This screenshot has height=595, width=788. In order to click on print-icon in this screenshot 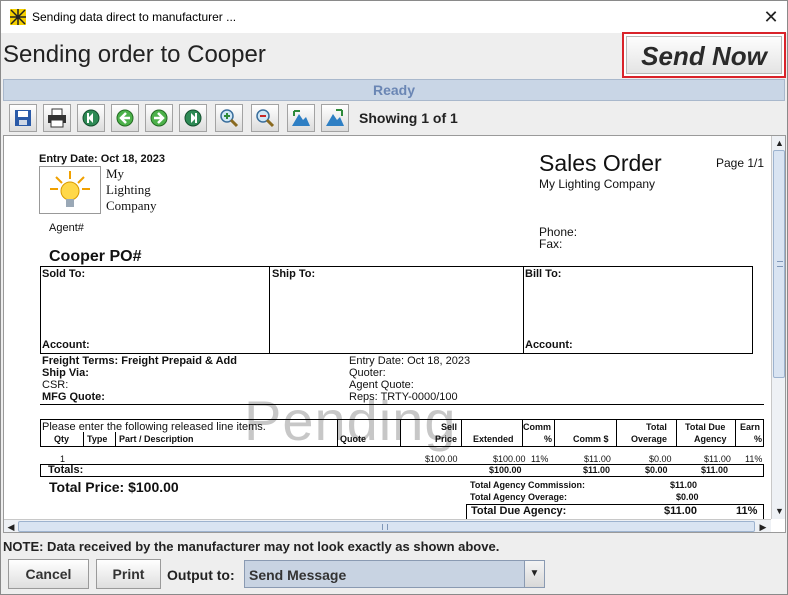, I will do `click(57, 118)`.